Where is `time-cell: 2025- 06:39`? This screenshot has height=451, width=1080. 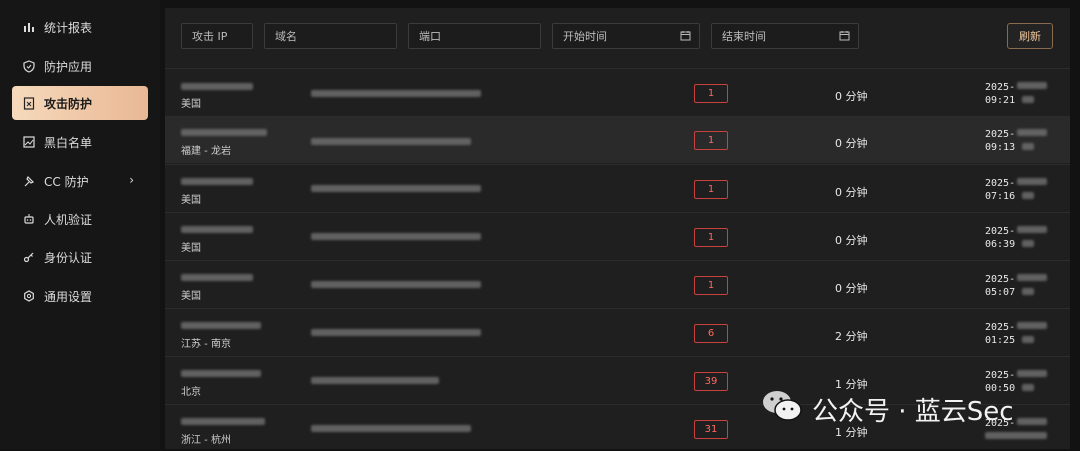 time-cell: 2025- 06:39 is located at coordinates (1000, 238).